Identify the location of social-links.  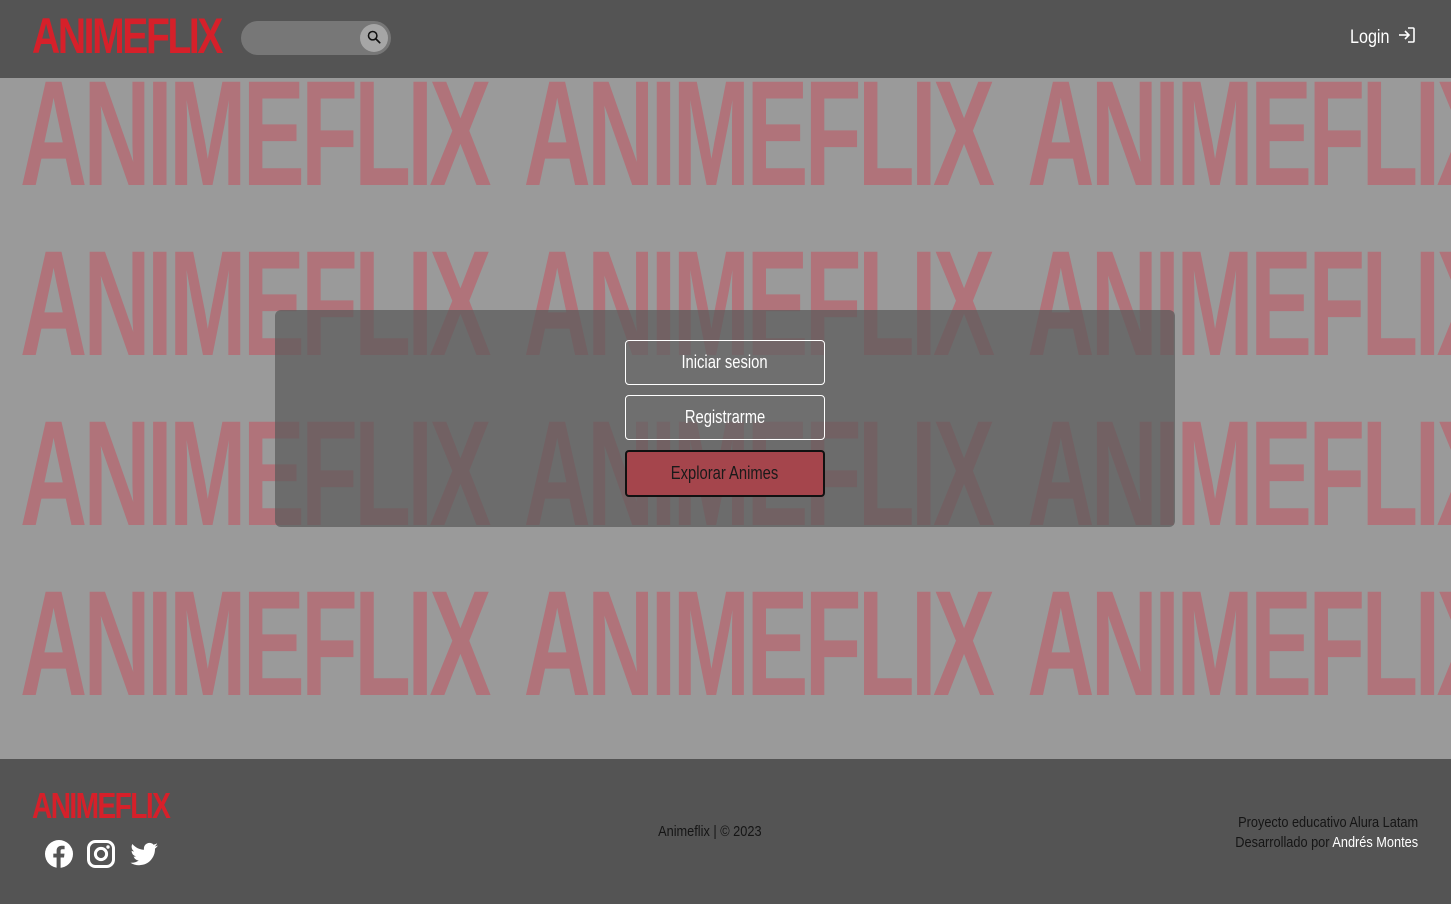
(101, 854).